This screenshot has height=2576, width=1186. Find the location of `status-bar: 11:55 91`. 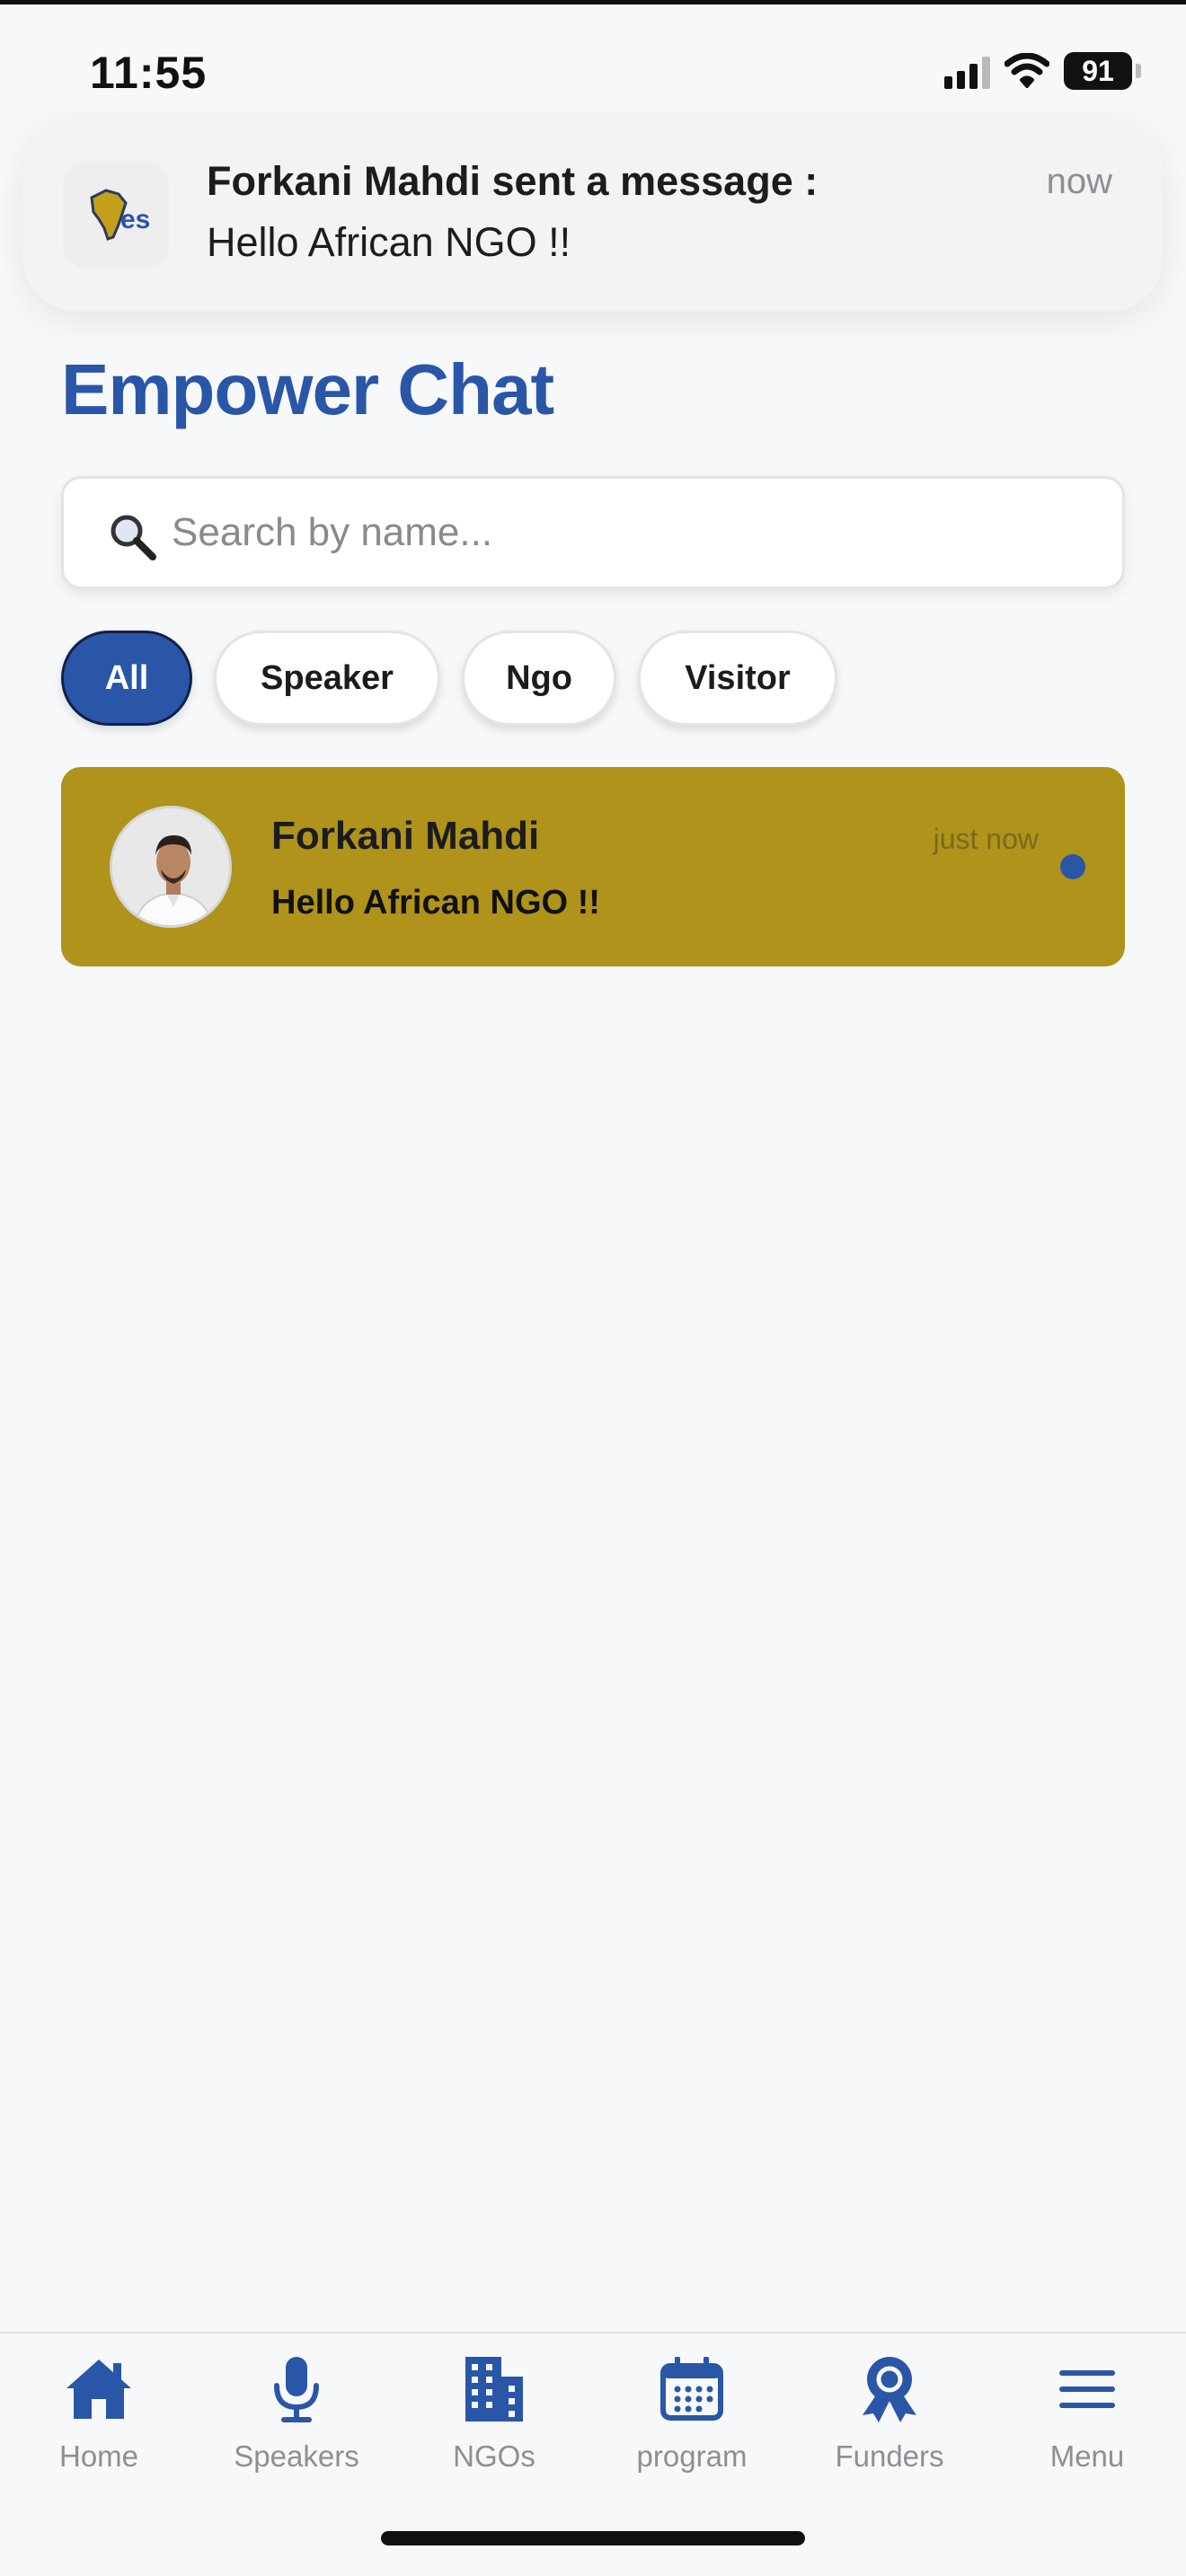

status-bar: 11:55 91 is located at coordinates (593, 63).